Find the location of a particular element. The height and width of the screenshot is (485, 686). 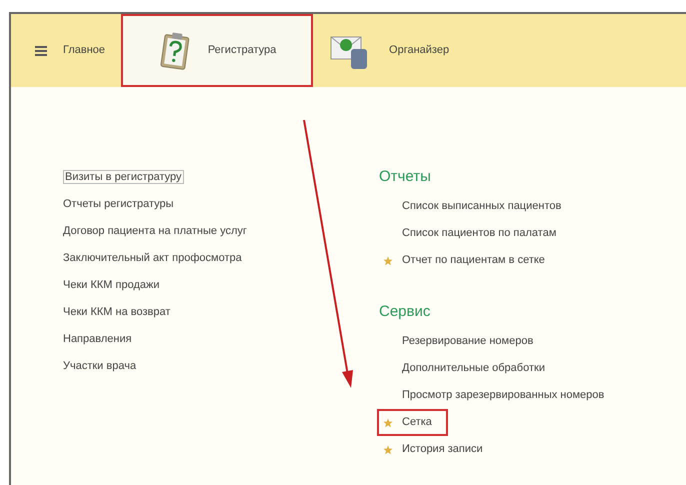

command-link: Отчет по пациентам в сетке is located at coordinates (463, 260).